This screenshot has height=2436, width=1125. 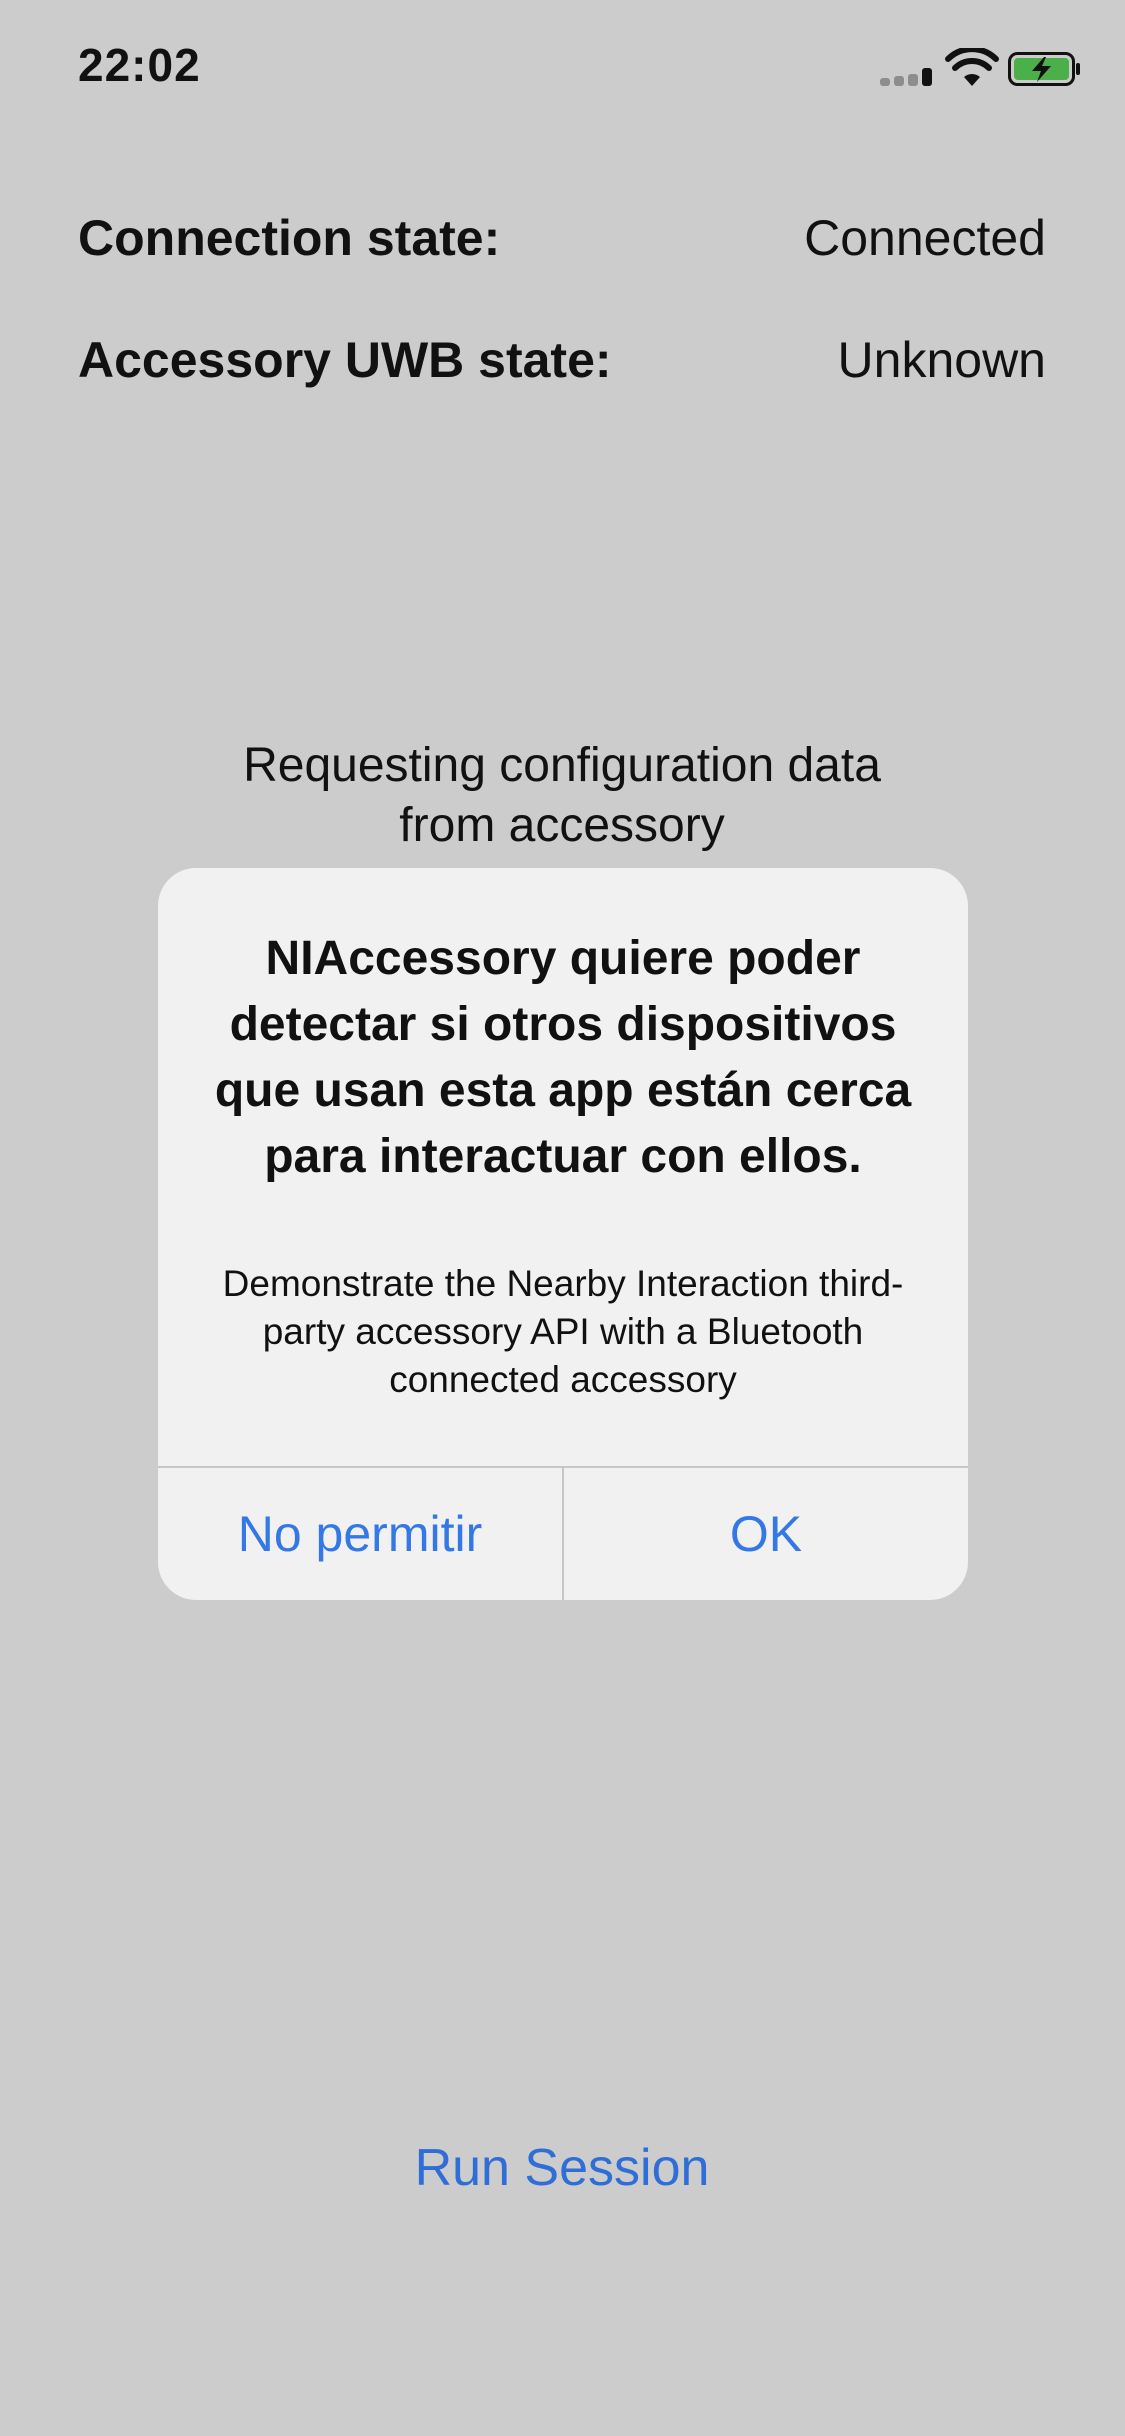 I want to click on uwb-state-value: Unknown, so click(x=941, y=360).